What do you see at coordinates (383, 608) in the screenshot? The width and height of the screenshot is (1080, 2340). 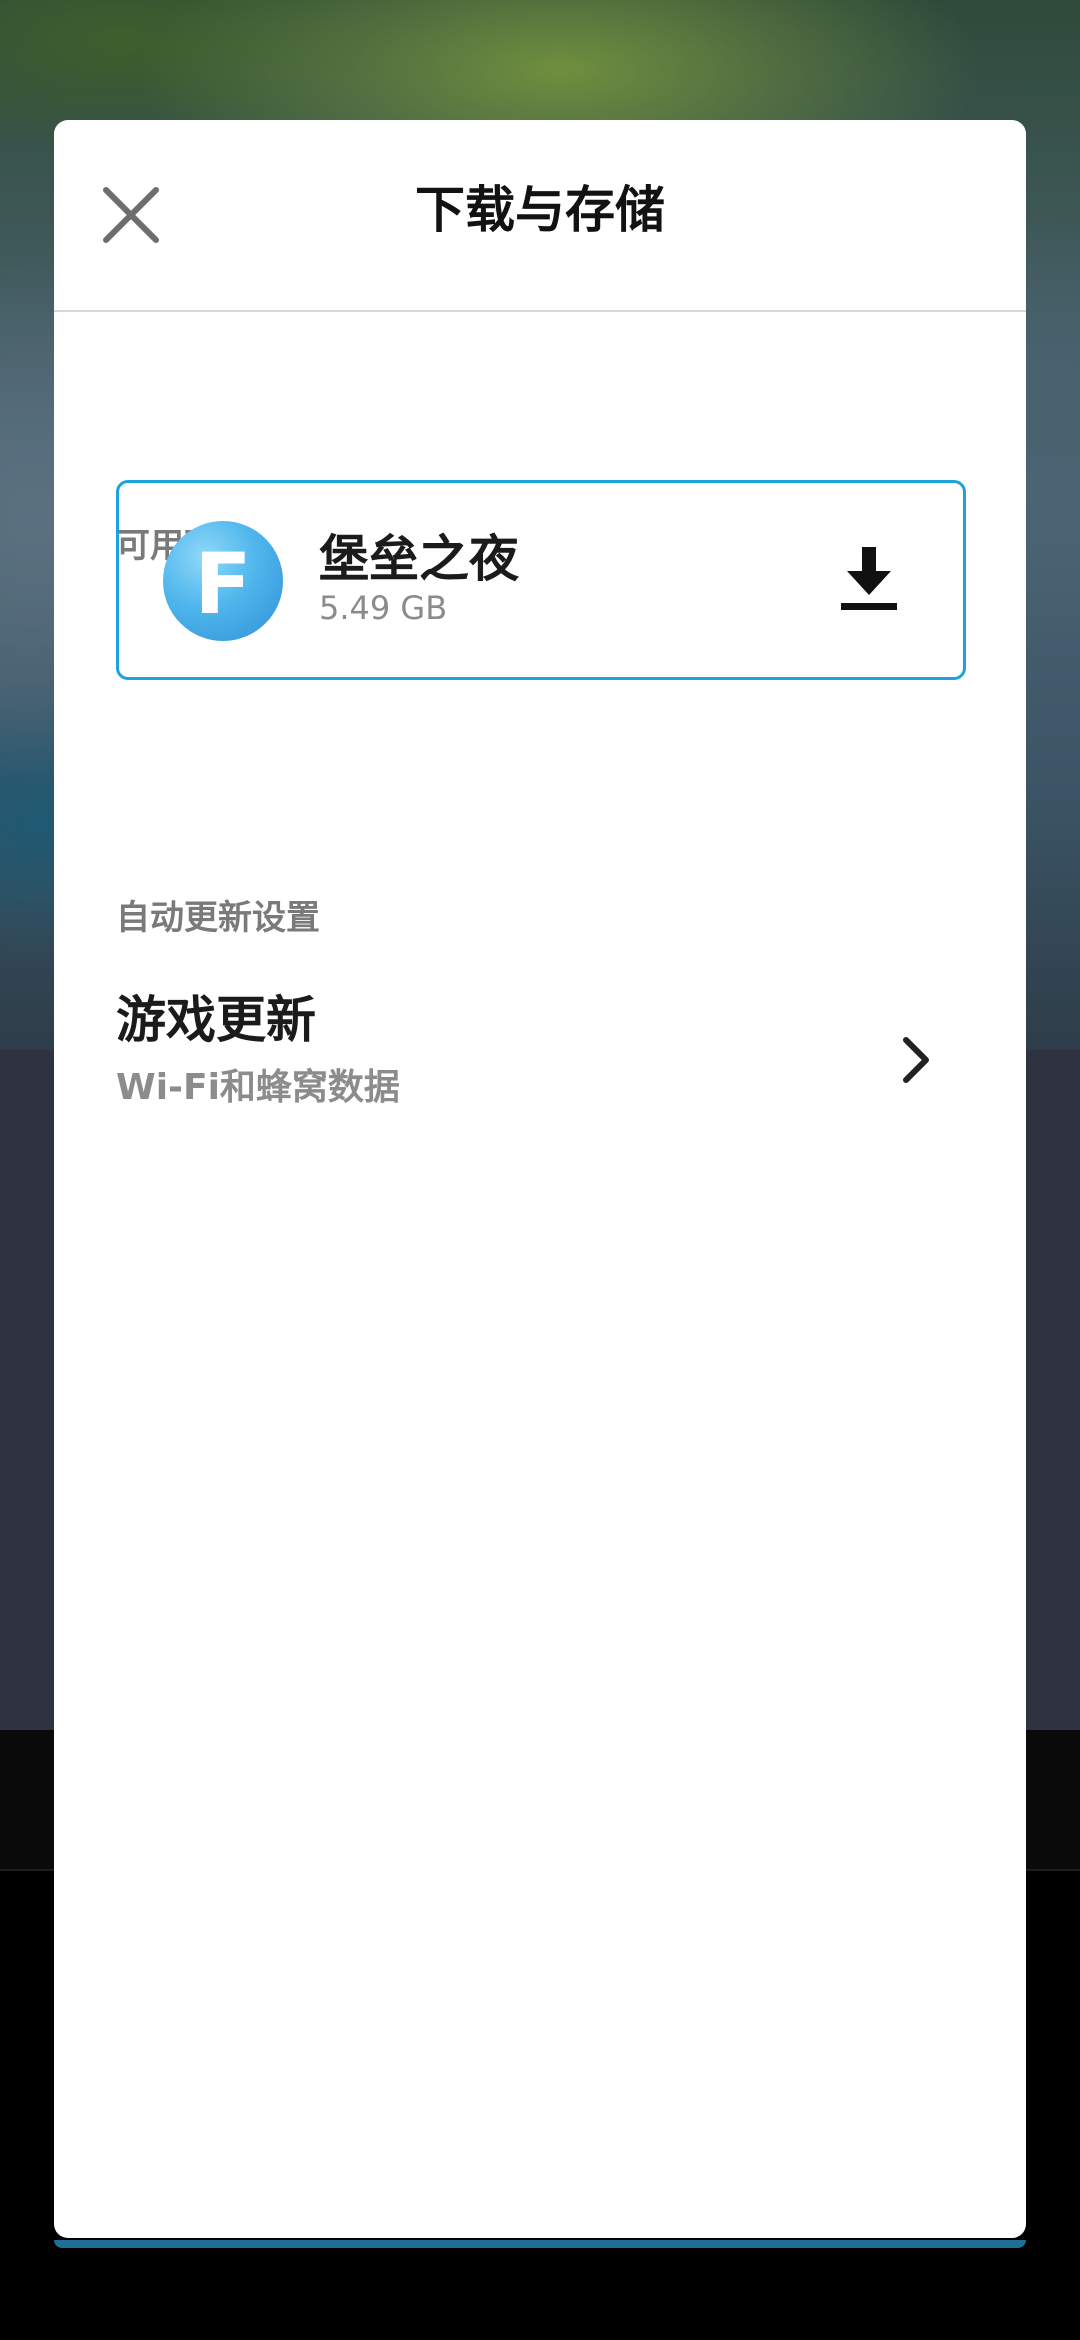 I see `game-size: 5.49 GB` at bounding box center [383, 608].